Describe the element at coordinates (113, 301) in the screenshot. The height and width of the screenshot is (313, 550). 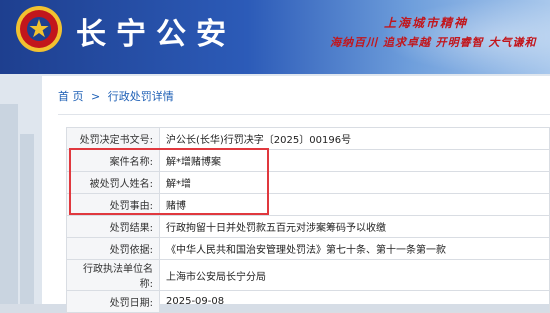
I see `field-label: 处罚日期:` at that location.